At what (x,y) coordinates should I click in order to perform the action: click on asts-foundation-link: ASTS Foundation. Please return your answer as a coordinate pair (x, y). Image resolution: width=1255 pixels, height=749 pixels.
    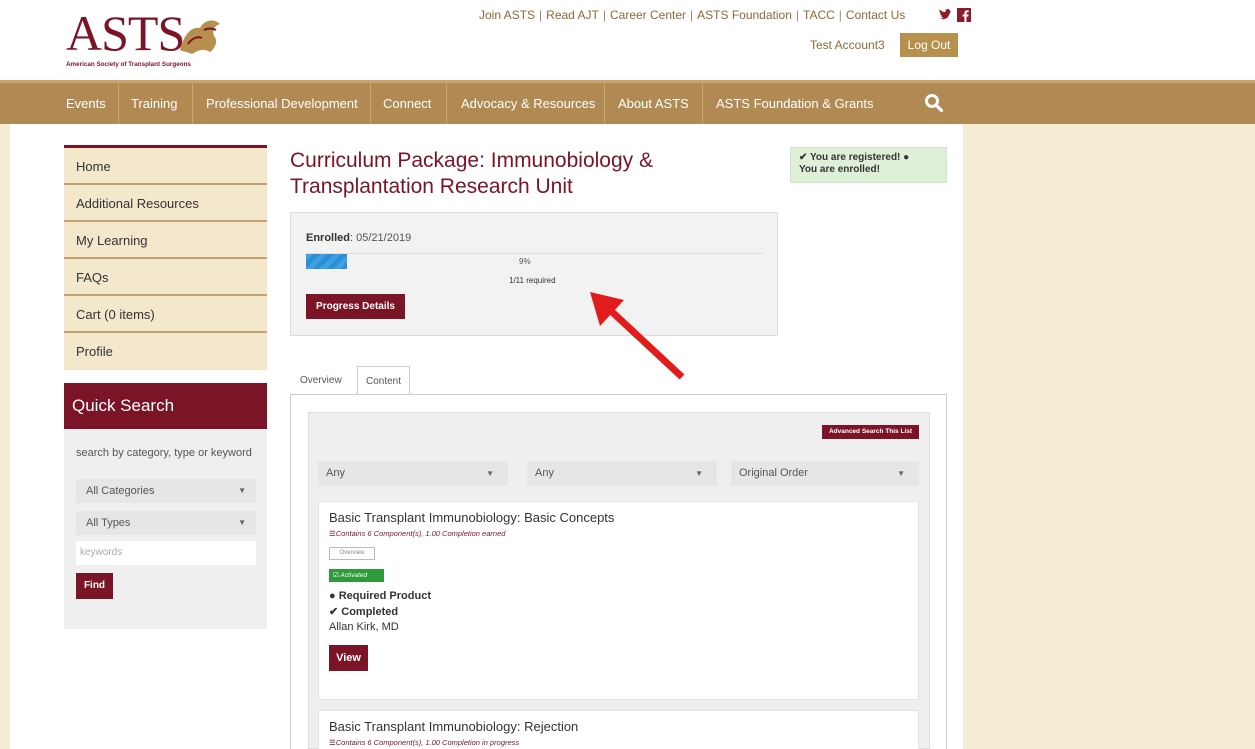
    Looking at the image, I should click on (744, 15).